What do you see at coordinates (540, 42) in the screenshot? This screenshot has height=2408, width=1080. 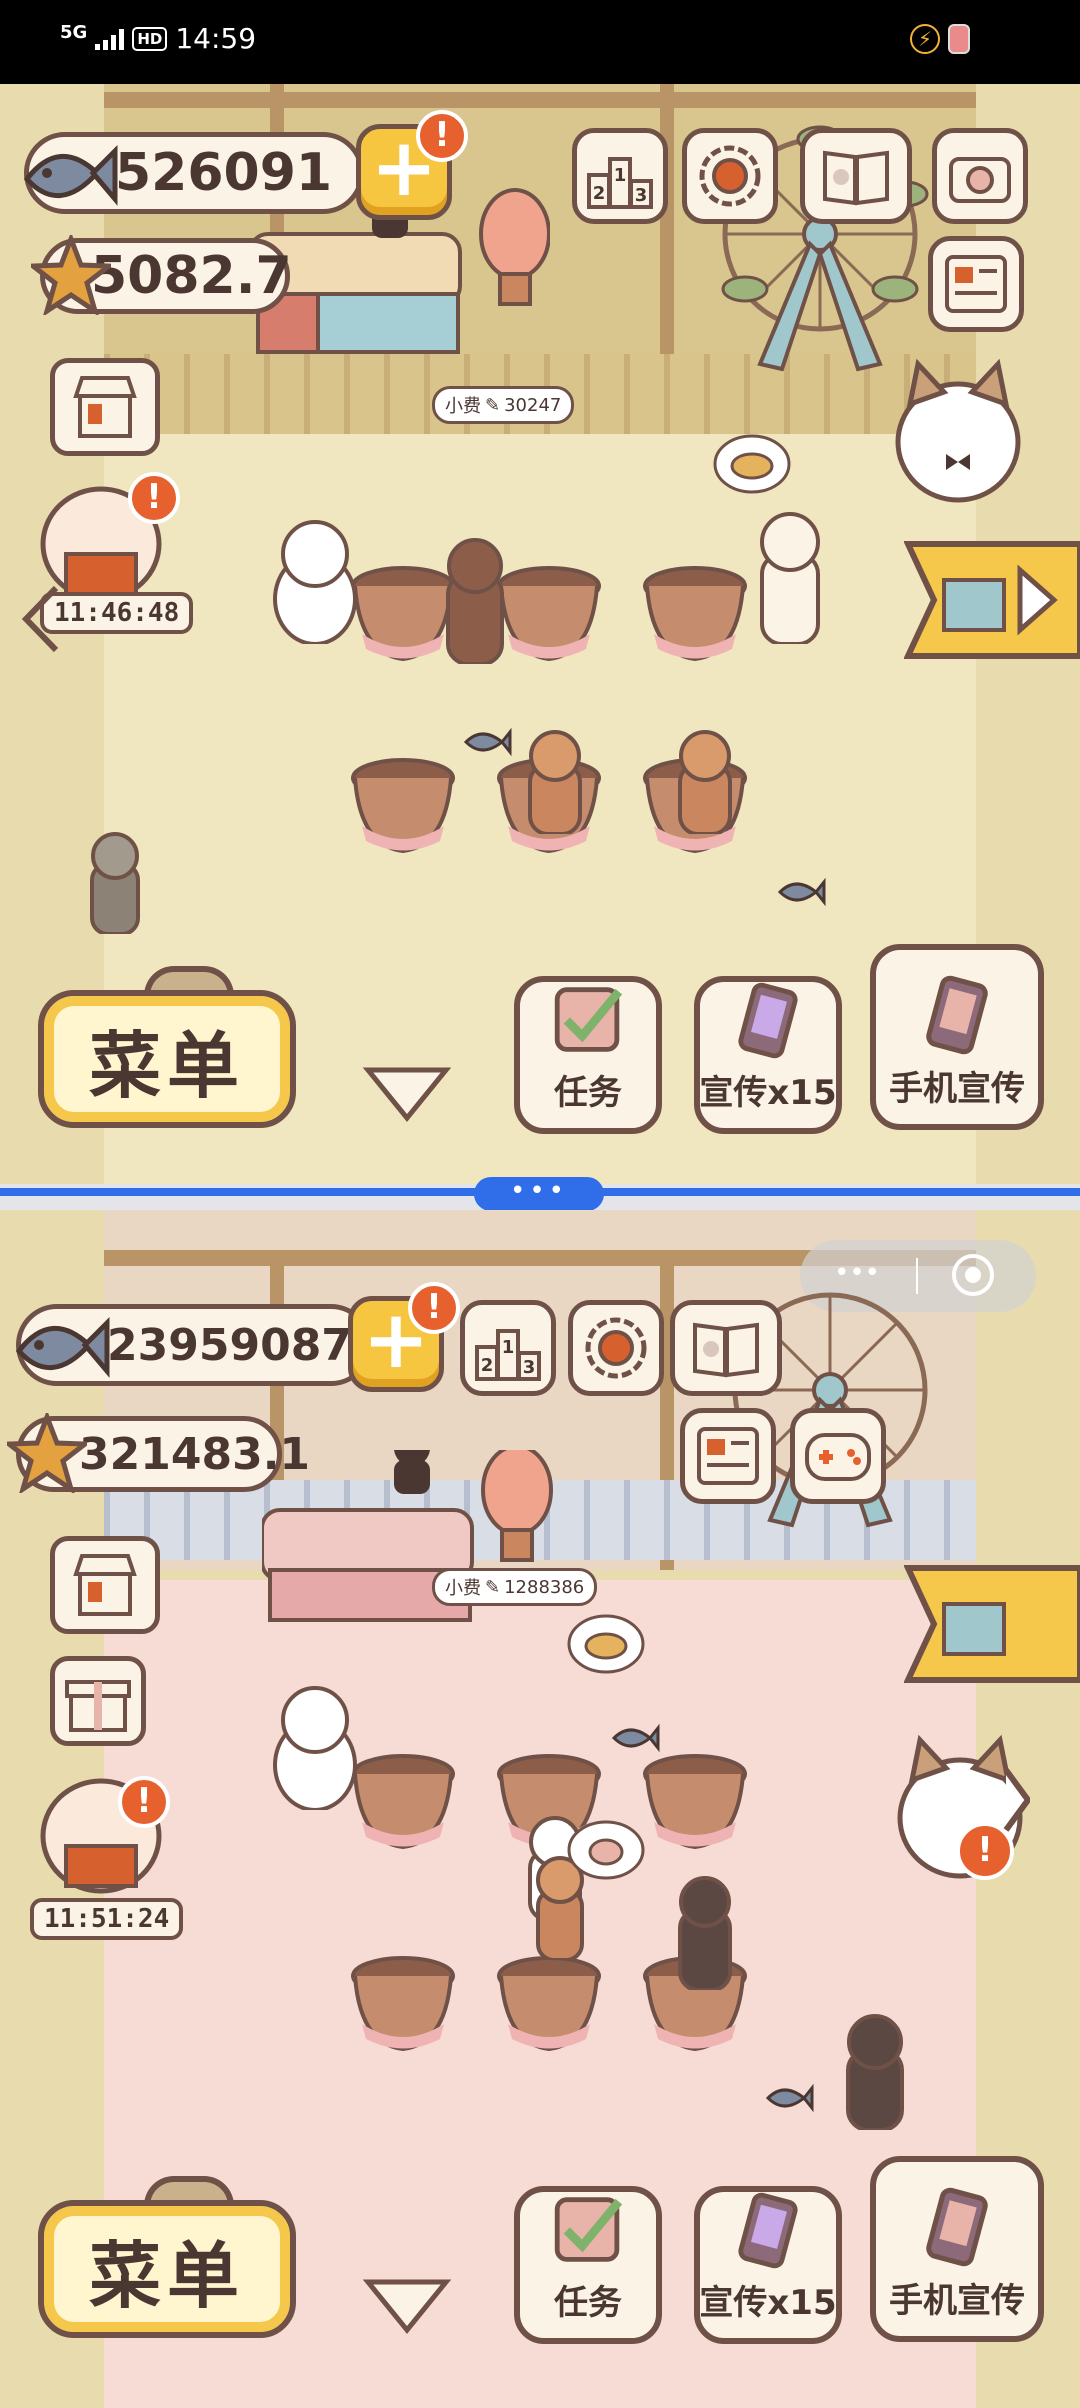 I see `status-bar: 5G HD 14:59 ⚡` at bounding box center [540, 42].